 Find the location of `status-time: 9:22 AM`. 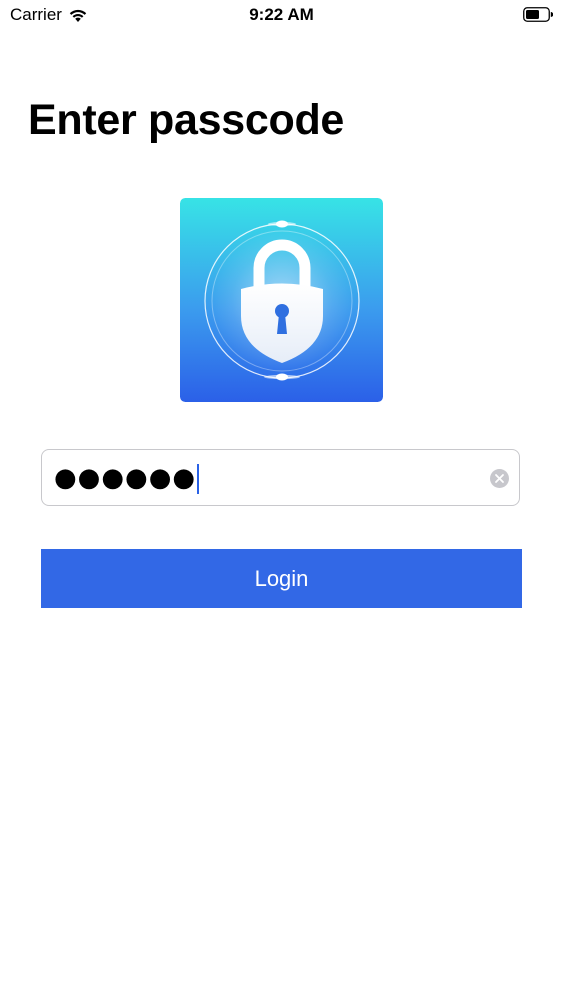

status-time: 9:22 AM is located at coordinates (281, 14).